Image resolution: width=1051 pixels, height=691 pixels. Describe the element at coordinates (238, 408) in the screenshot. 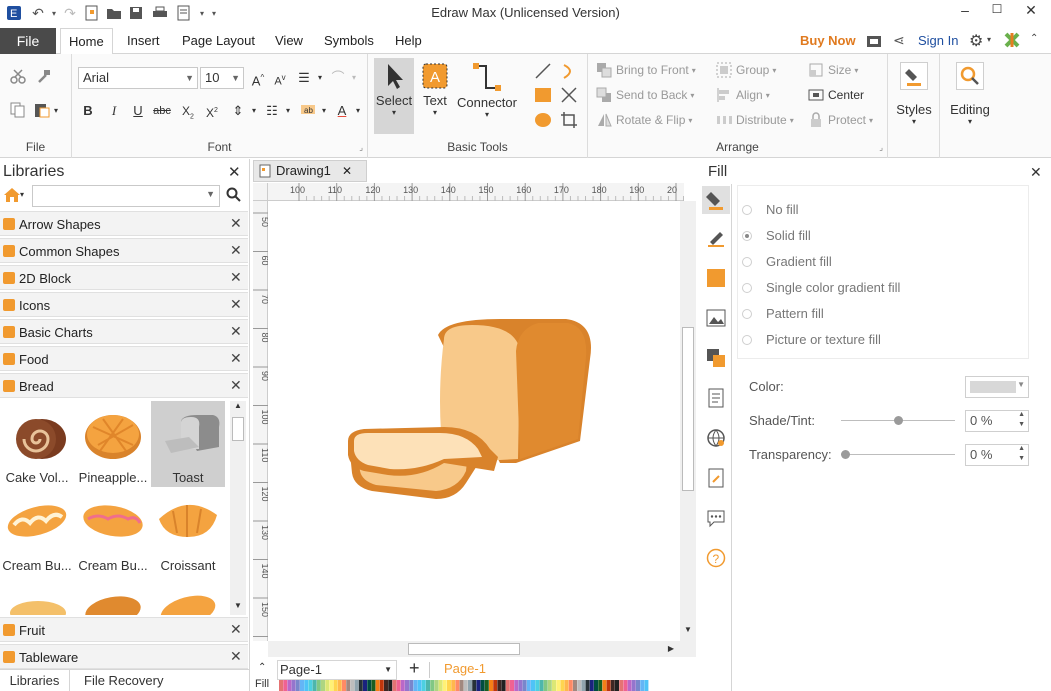

I see `scroll-up-icon: ▲` at that location.